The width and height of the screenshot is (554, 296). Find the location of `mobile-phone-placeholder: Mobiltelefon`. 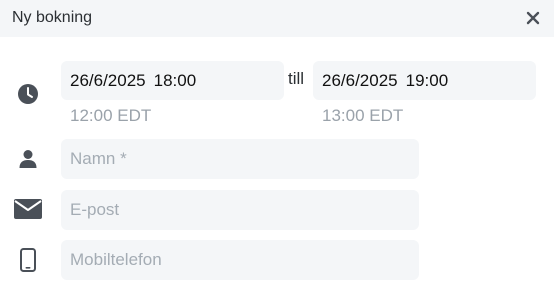

mobile-phone-placeholder: Mobiltelefon is located at coordinates (116, 259).